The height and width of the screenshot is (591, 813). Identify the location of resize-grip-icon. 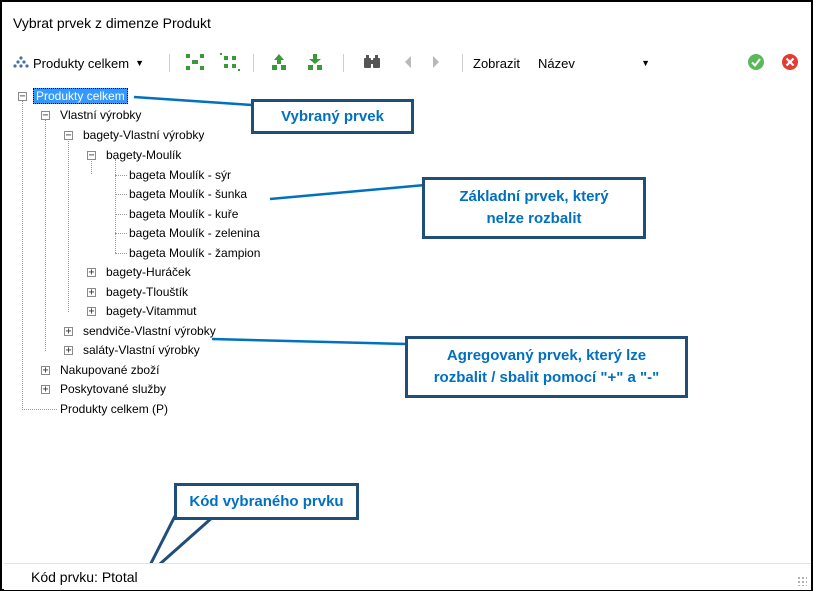
(802, 581).